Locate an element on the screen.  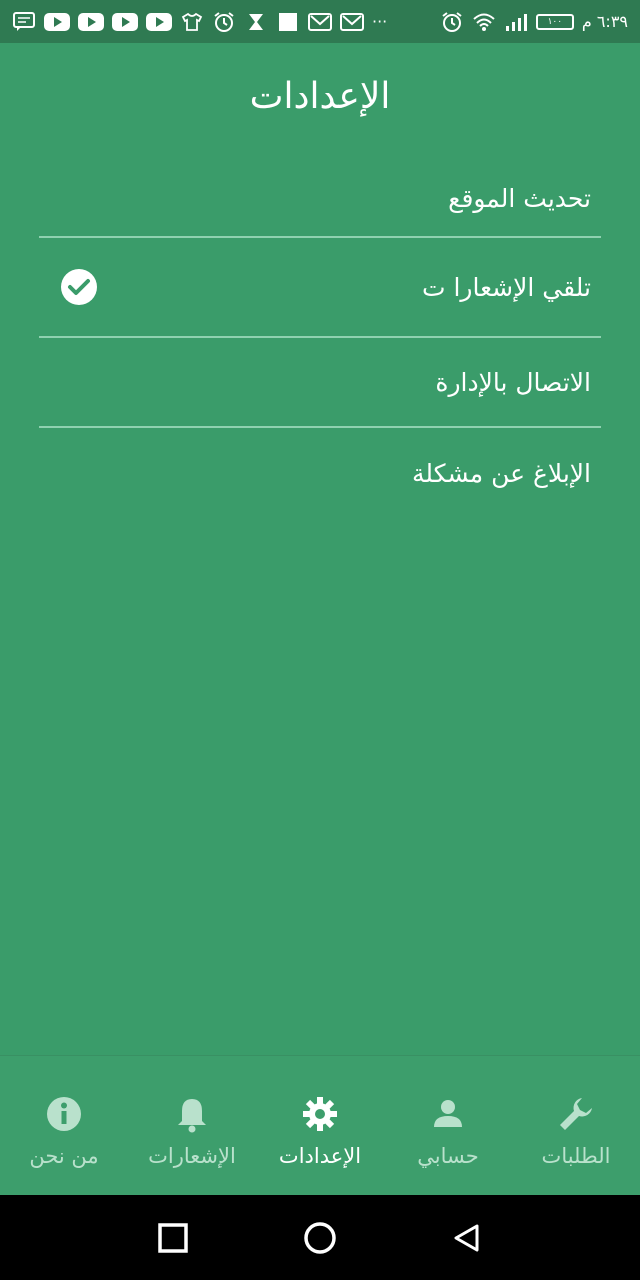
nav-item-account: حسابي is located at coordinates (448, 1125).